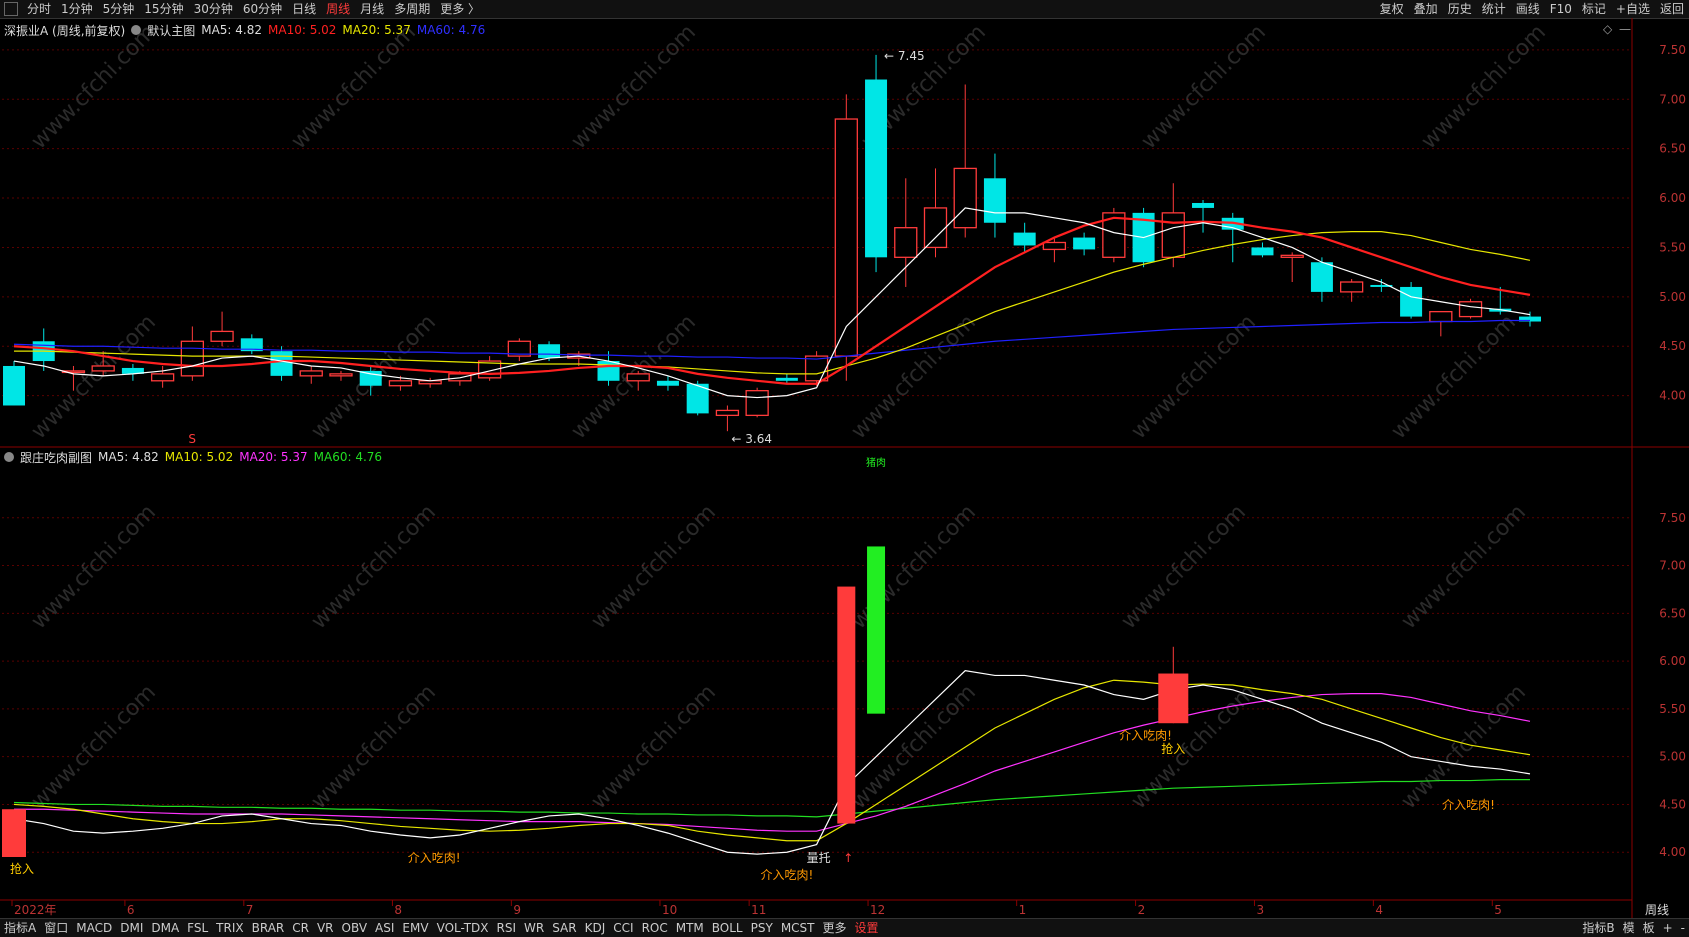 The image size is (1689, 937). What do you see at coordinates (131, 928) in the screenshot?
I see `indicator-tab-3: DMI` at bounding box center [131, 928].